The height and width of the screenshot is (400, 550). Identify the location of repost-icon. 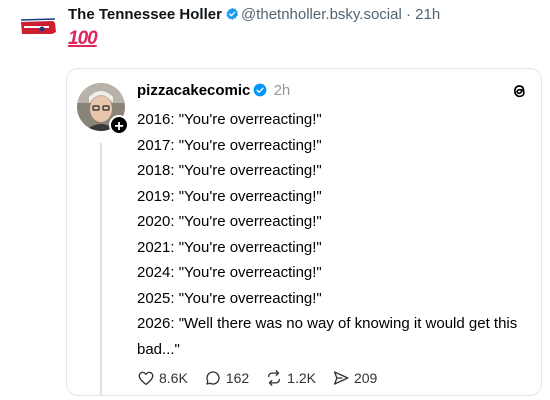
(274, 378).